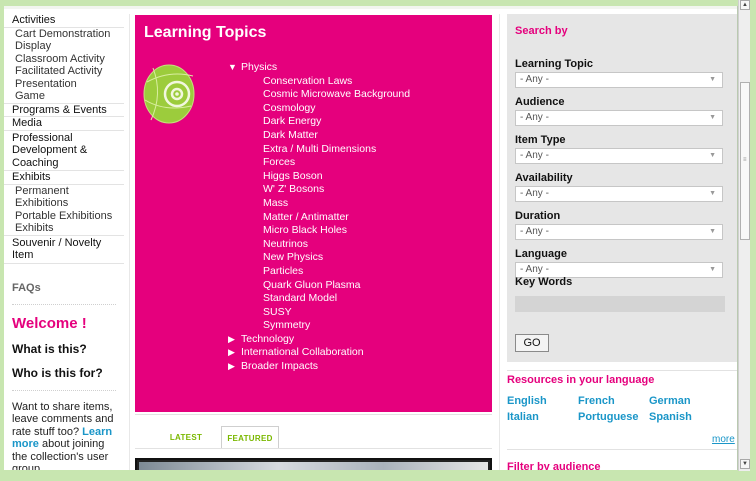 This screenshot has height=481, width=756. I want to click on resources-divider, so click(622, 370).